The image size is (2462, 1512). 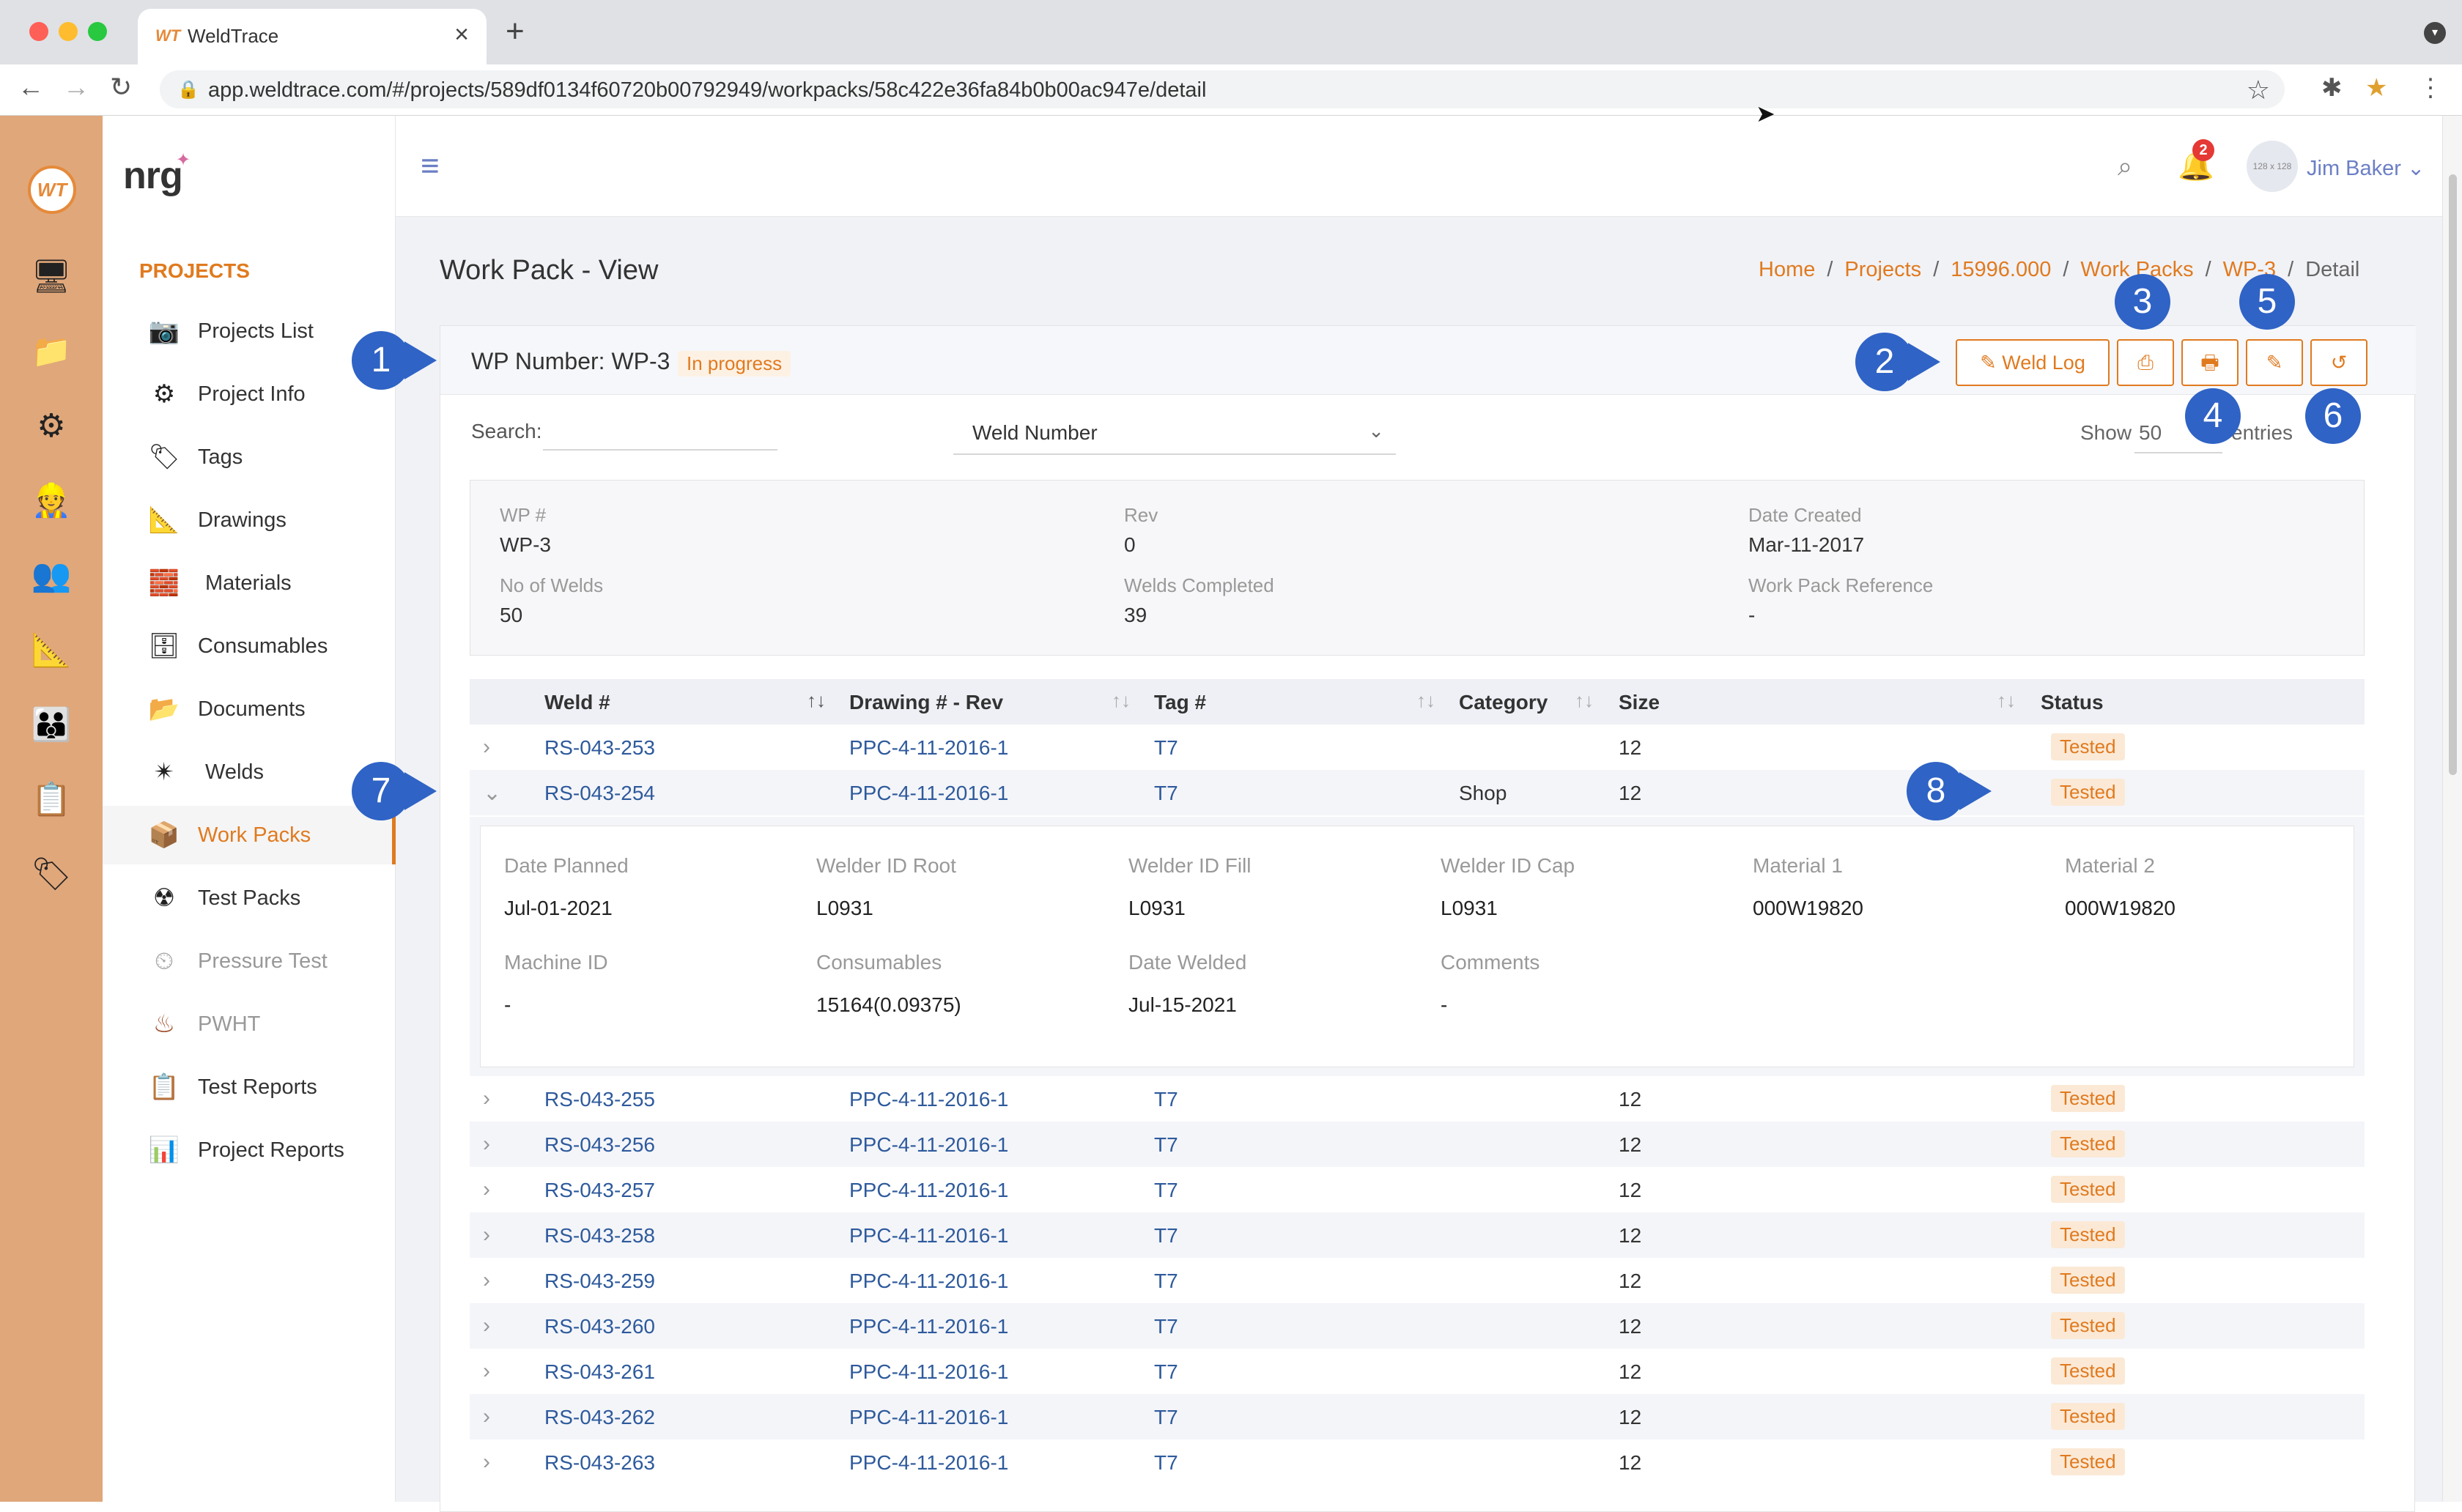 What do you see at coordinates (51, 426) in the screenshot?
I see `settings-clipboard-icon: ⚙` at bounding box center [51, 426].